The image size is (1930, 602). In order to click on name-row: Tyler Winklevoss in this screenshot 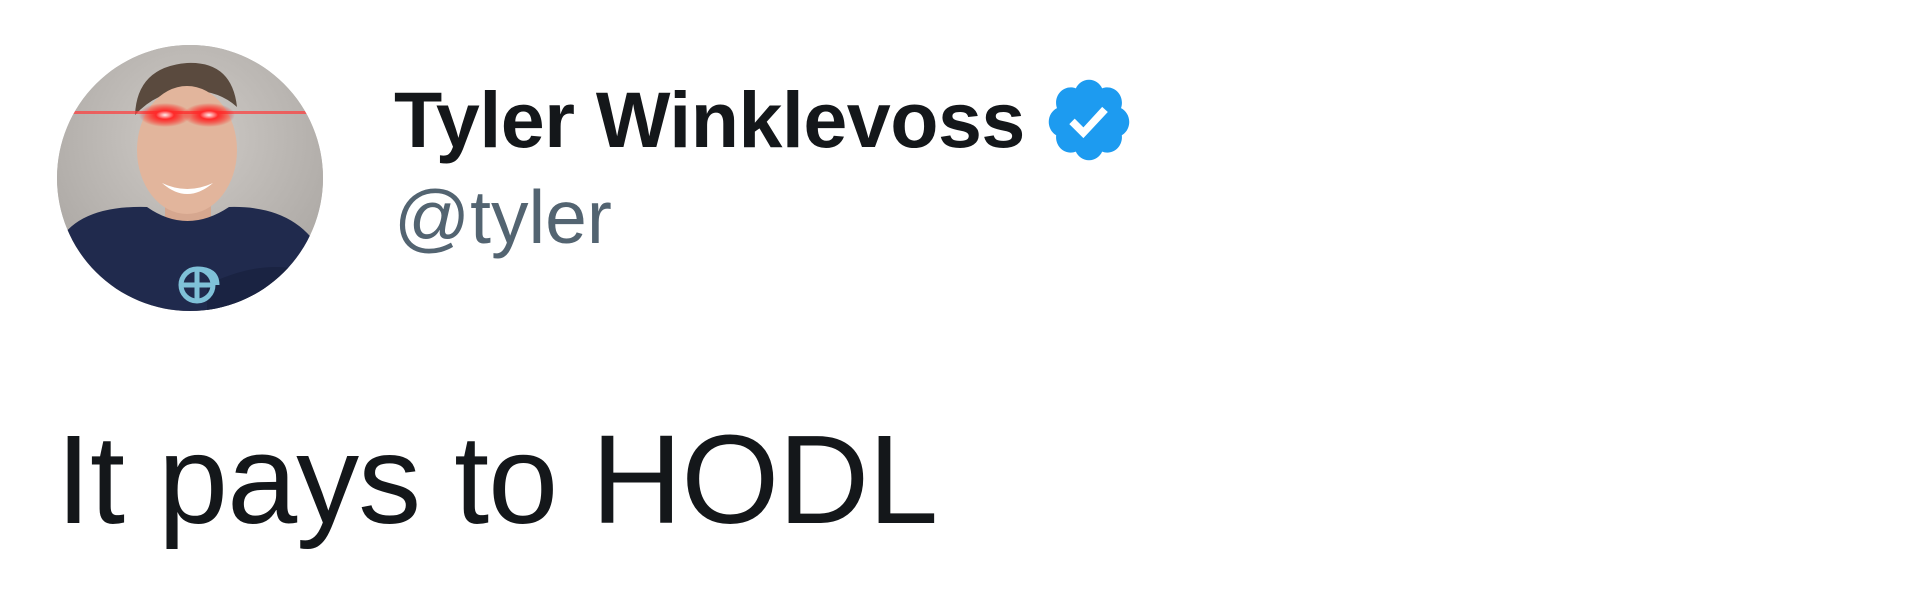, I will do `click(764, 120)`.